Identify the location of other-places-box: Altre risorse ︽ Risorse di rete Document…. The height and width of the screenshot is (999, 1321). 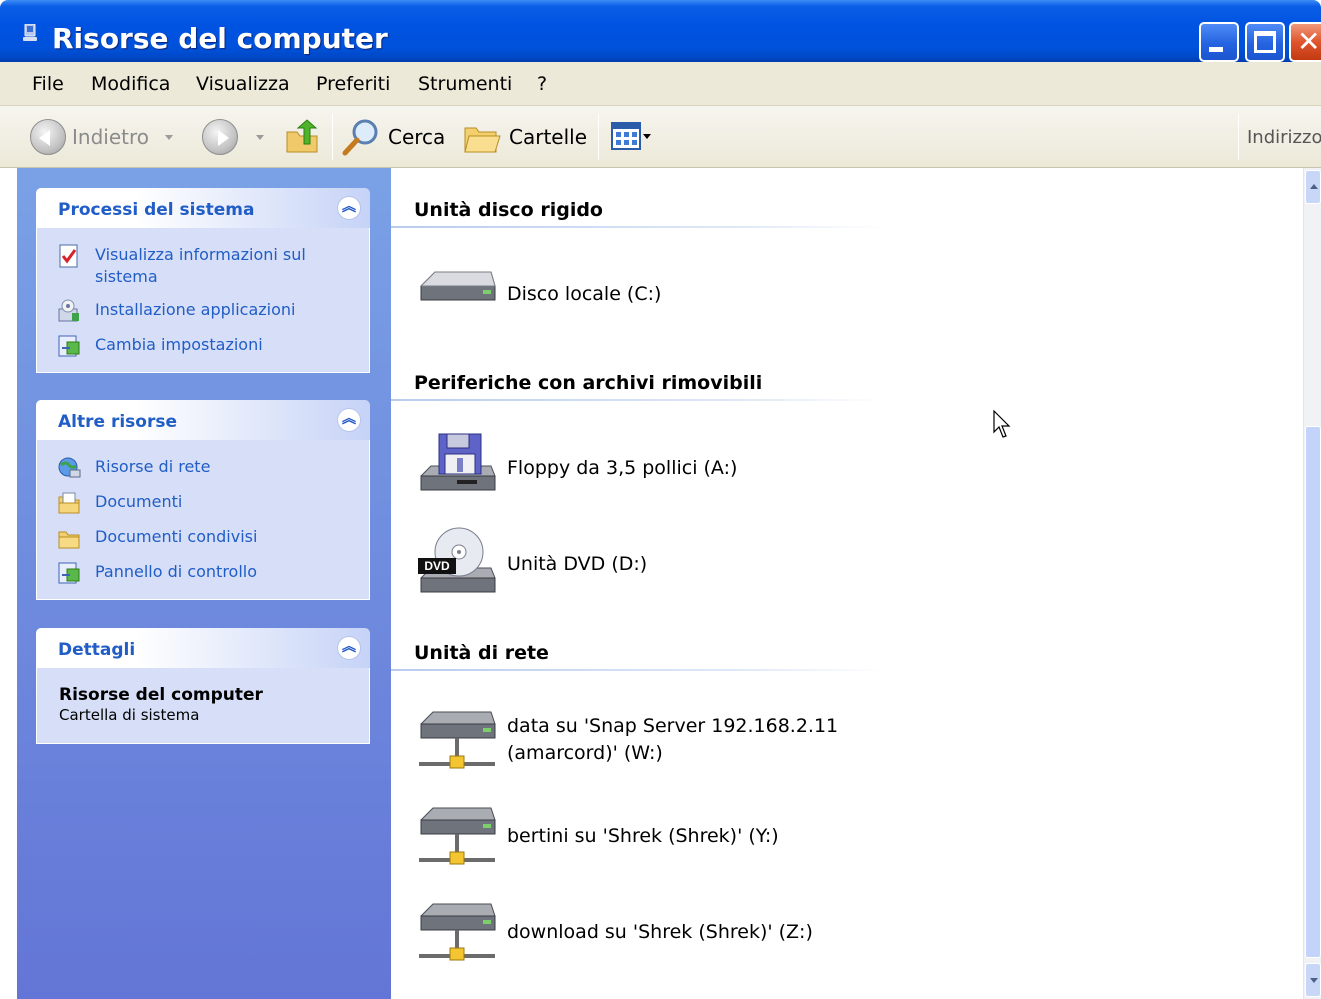
(203, 500).